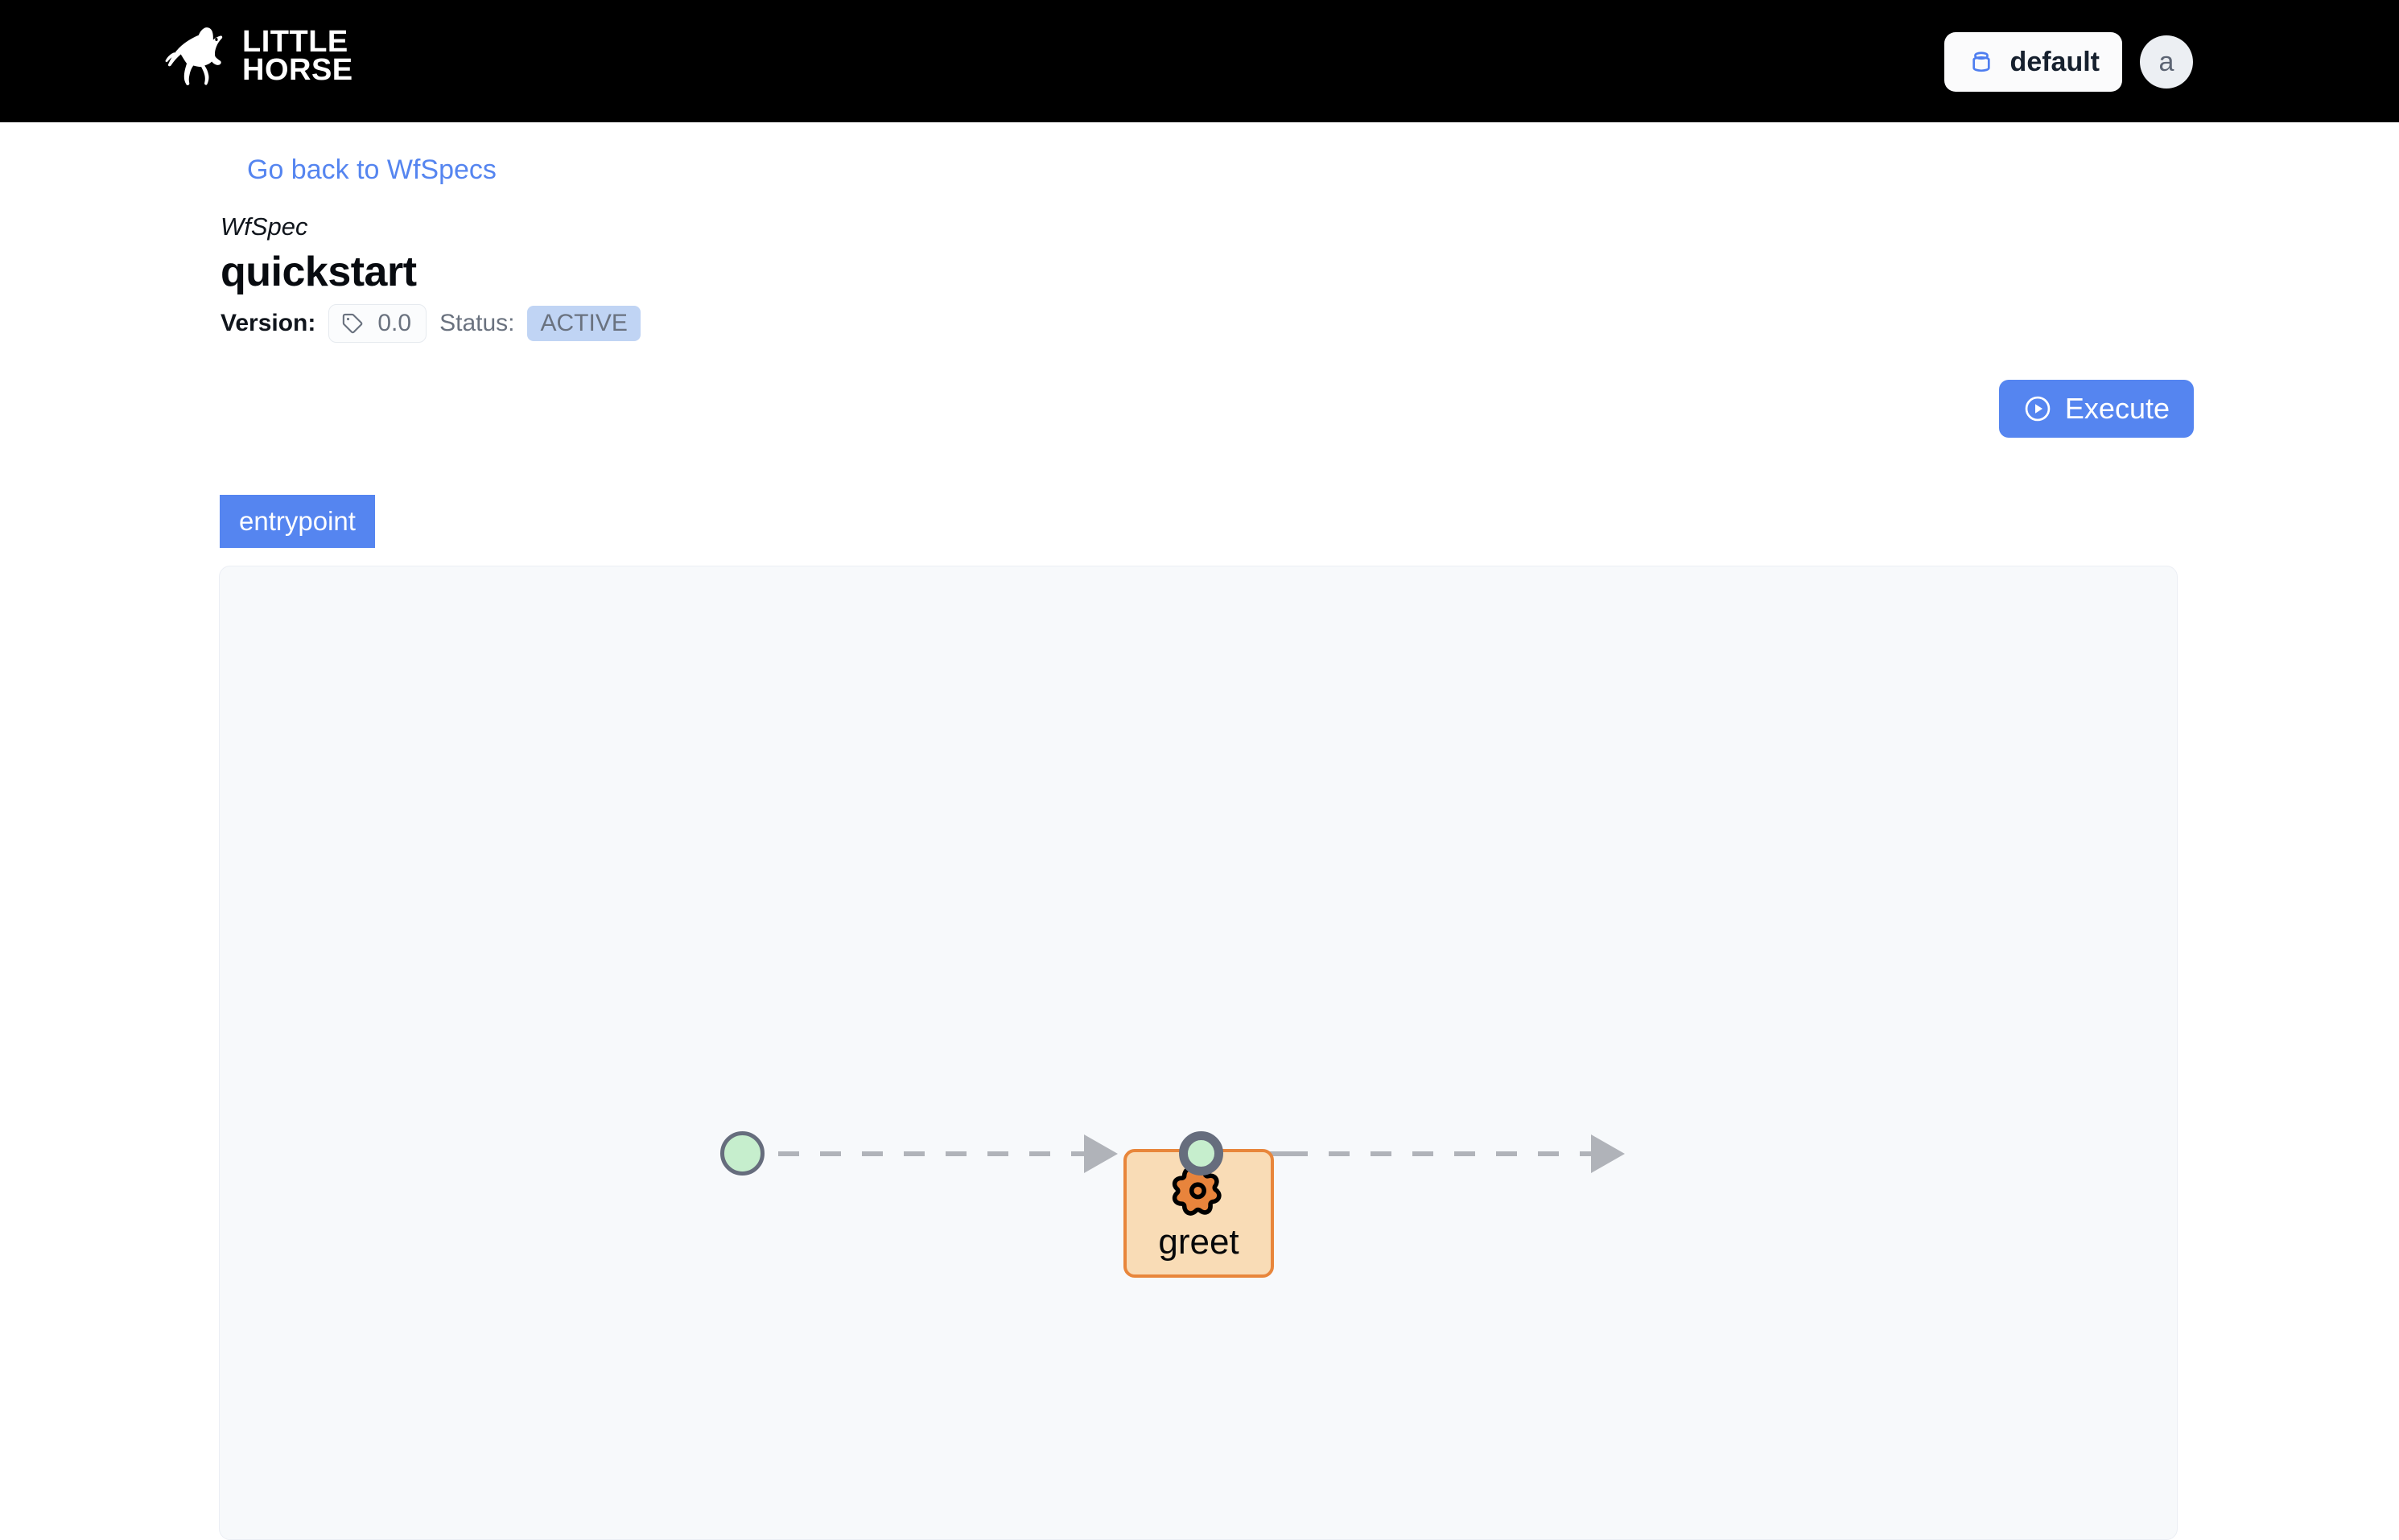 The width and height of the screenshot is (2399, 1540). I want to click on brand-logo: LITTLE HORSE, so click(259, 57).